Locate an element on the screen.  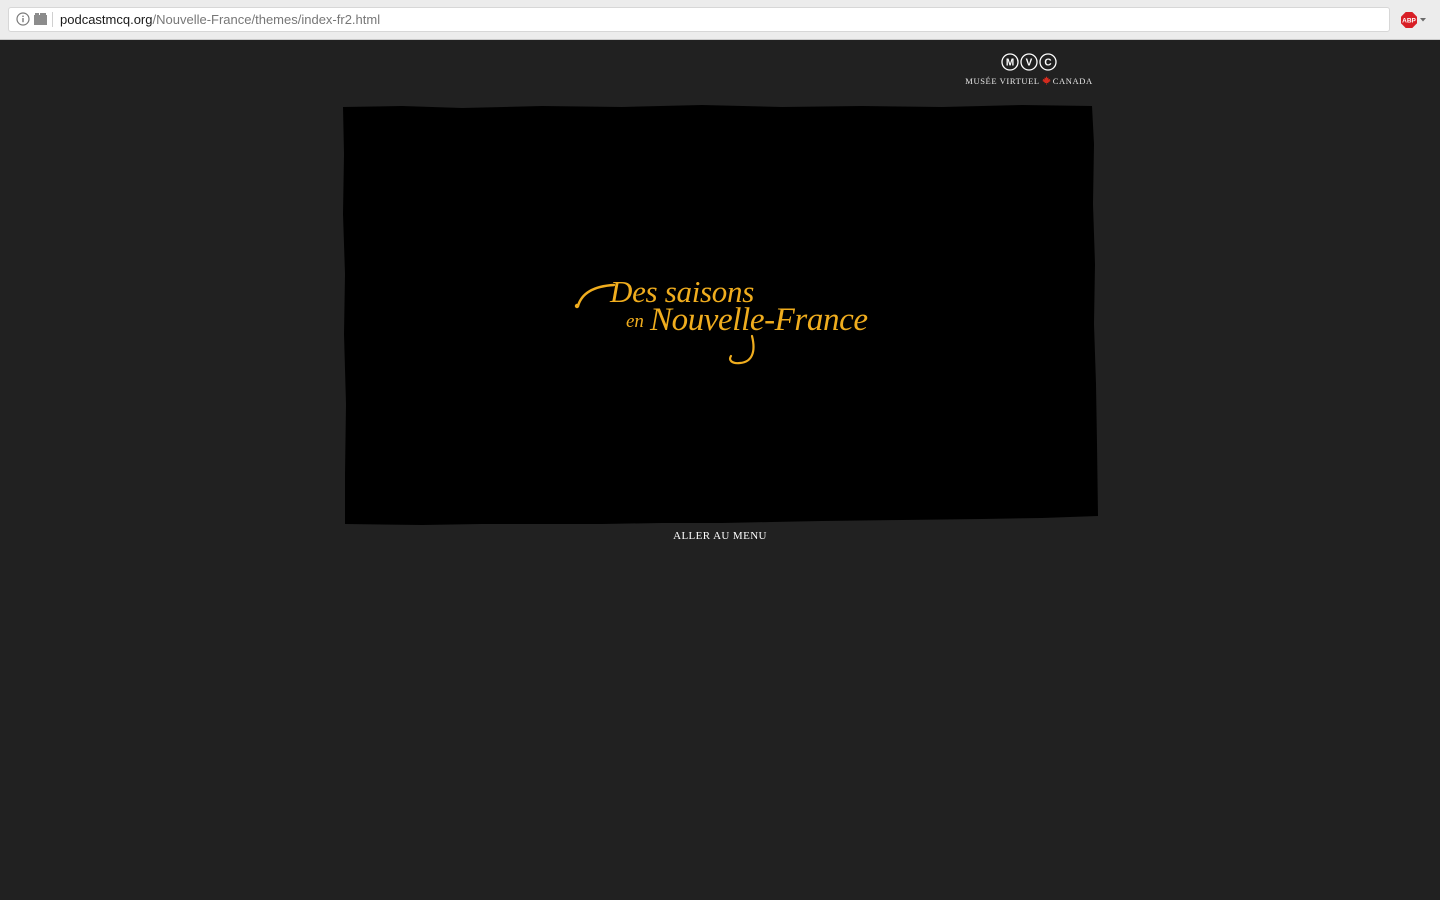
mvc-letter-v: V is located at coordinates (1029, 63).